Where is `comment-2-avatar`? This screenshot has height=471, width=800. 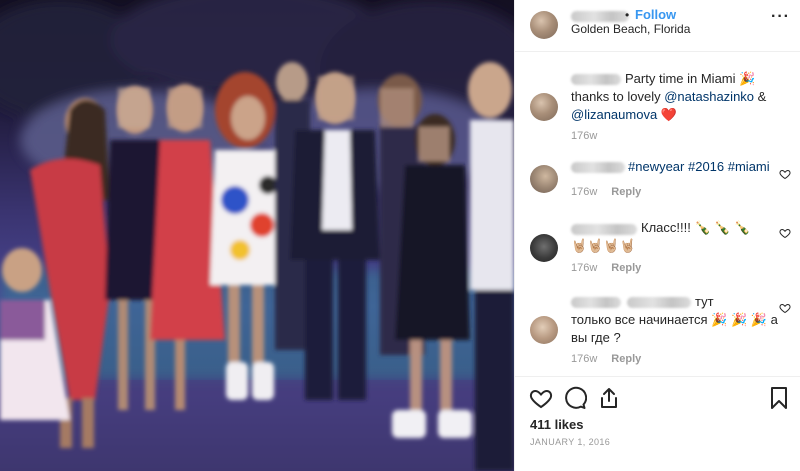
comment-2-avatar is located at coordinates (544, 248).